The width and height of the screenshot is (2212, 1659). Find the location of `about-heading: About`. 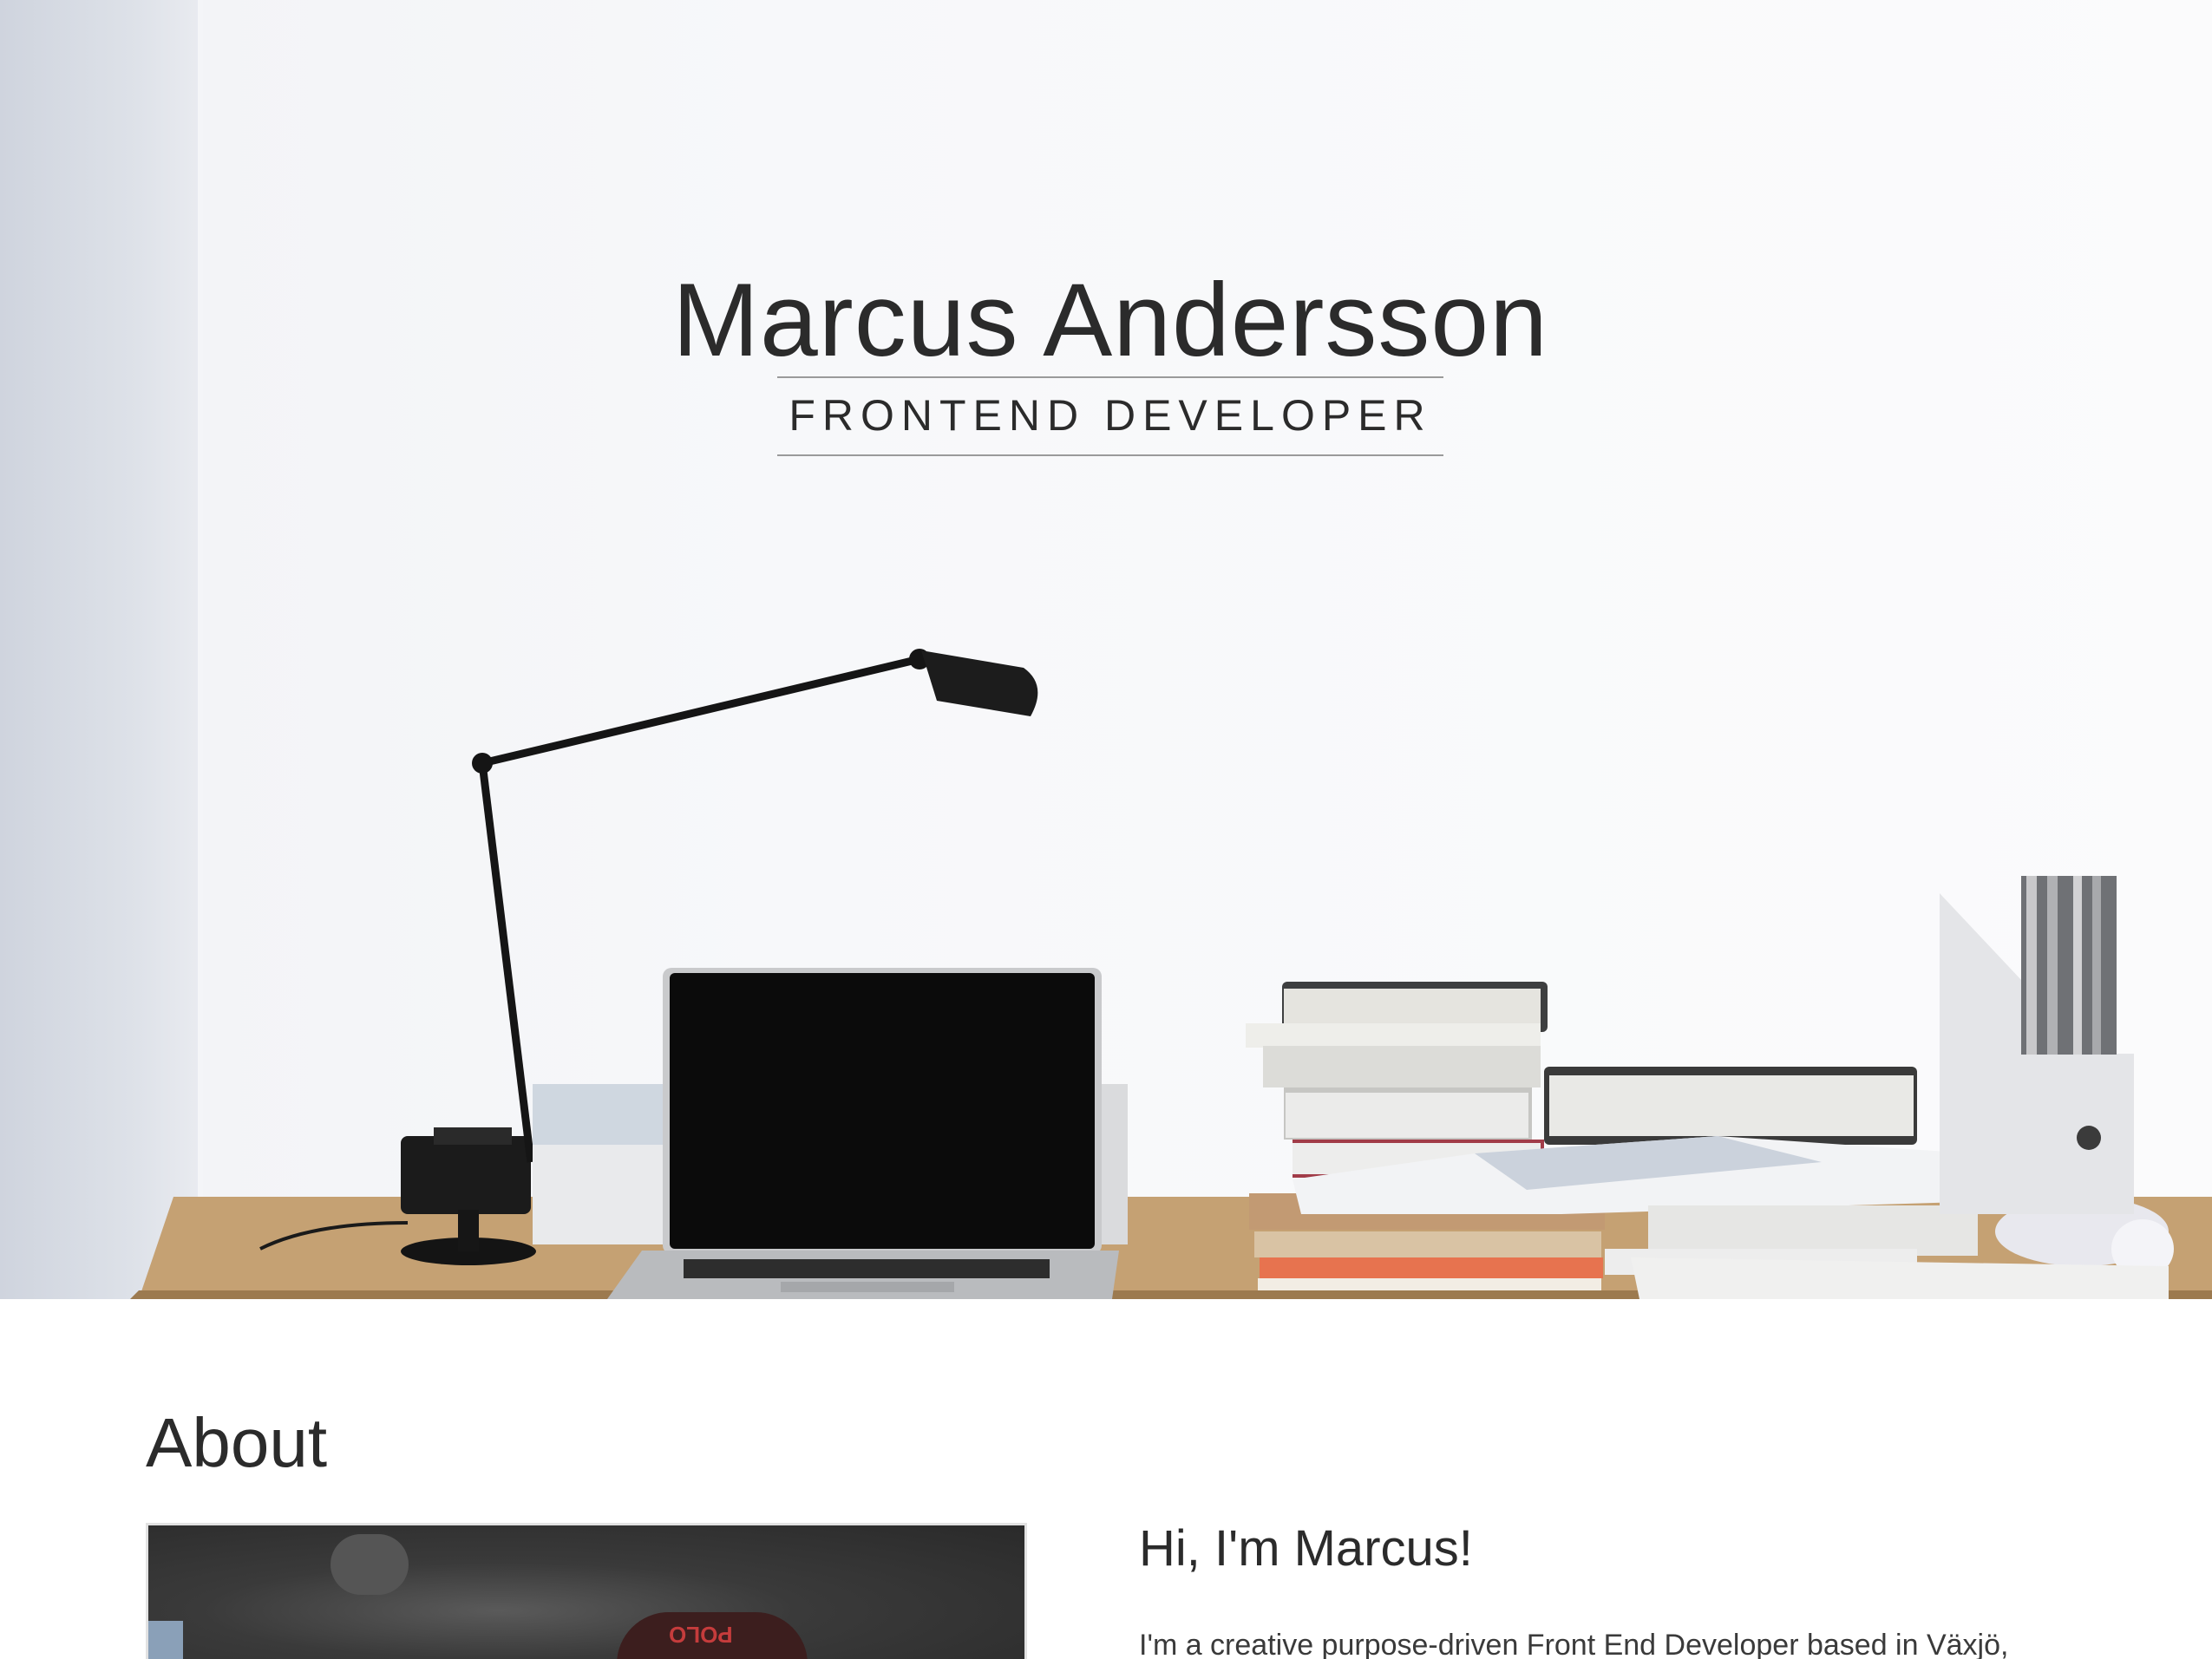

about-heading: About is located at coordinates (237, 1443).